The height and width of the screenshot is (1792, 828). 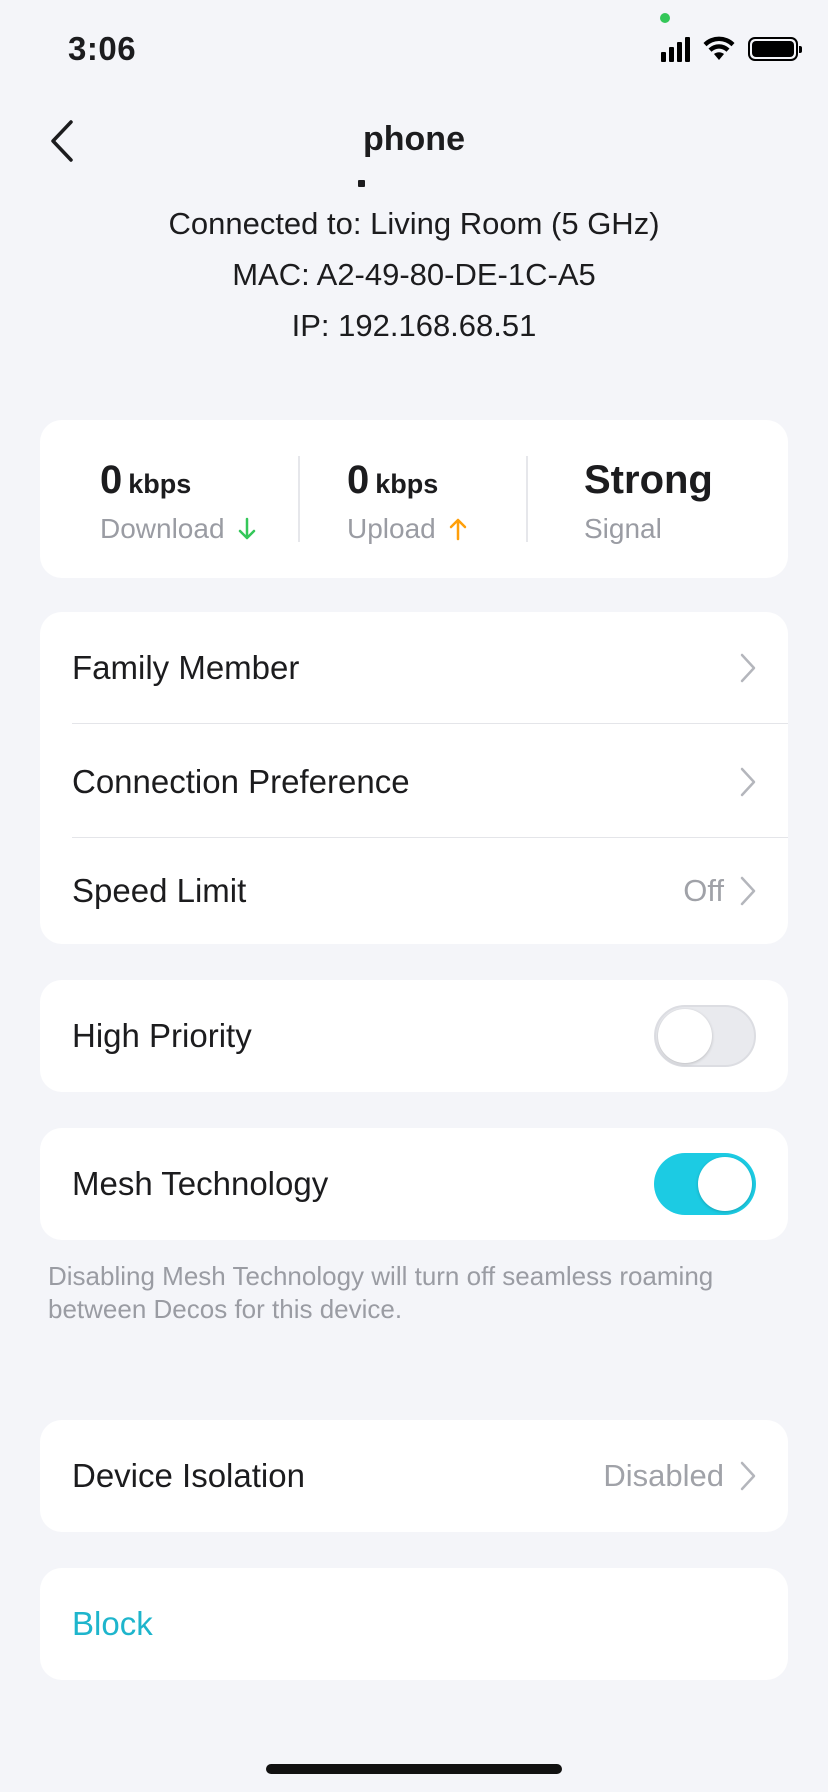 I want to click on block-card: Block, so click(x=414, y=1624).